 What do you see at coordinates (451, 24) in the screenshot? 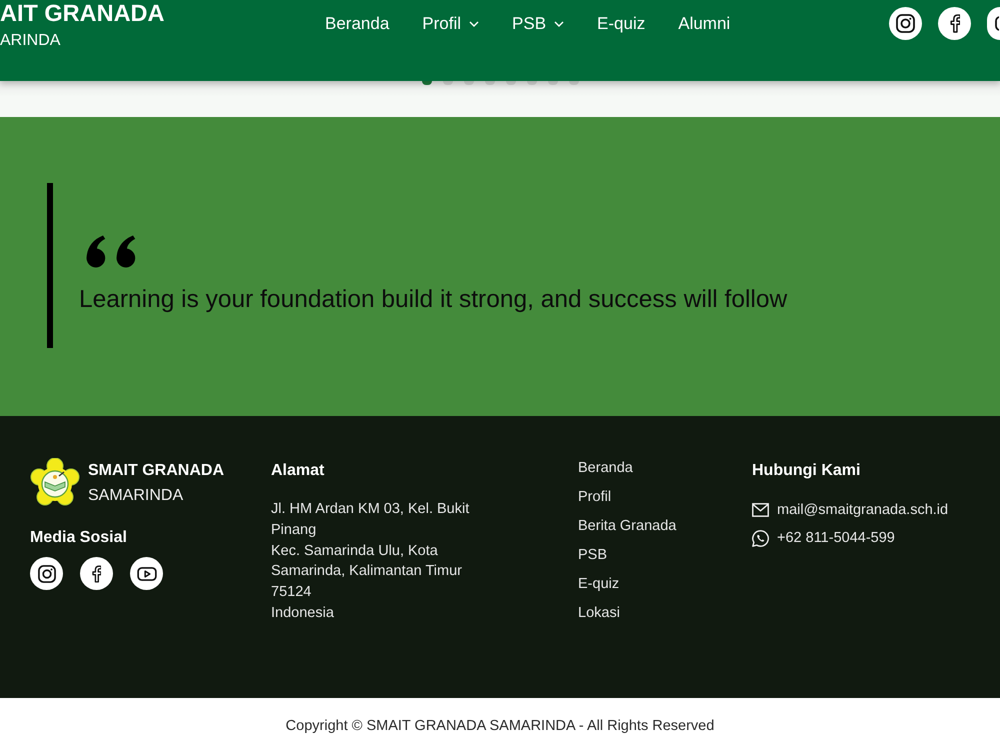
I see `nav-link: Profil` at bounding box center [451, 24].